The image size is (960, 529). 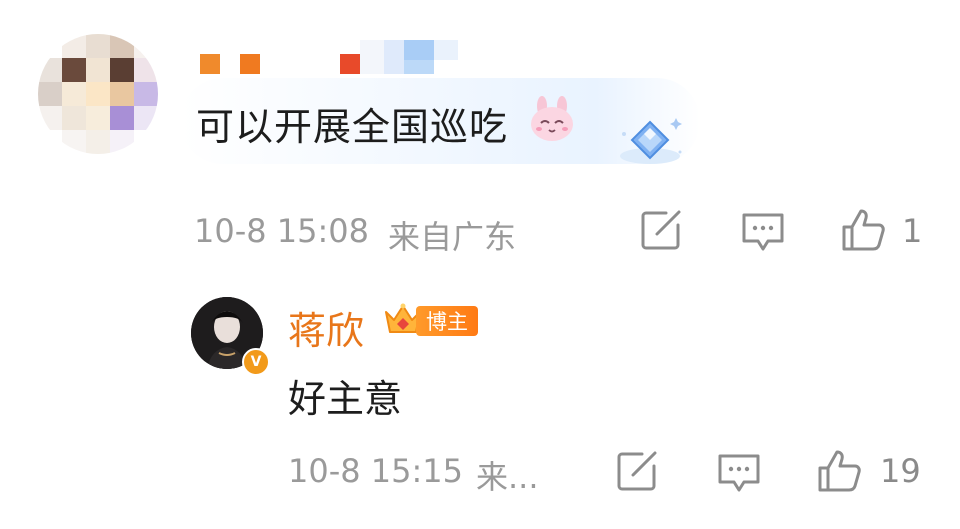 What do you see at coordinates (900, 471) in the screenshot?
I see `reply-like-count: 19` at bounding box center [900, 471].